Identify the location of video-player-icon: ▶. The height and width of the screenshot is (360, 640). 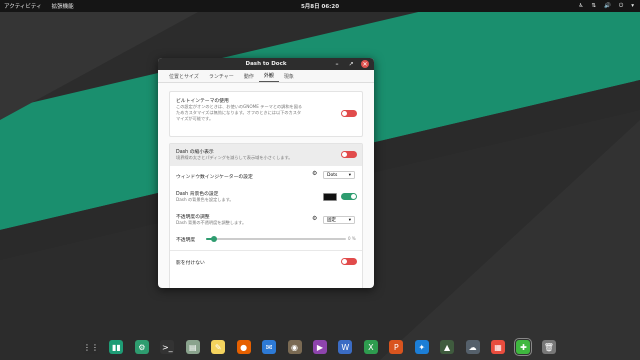
(319, 347).